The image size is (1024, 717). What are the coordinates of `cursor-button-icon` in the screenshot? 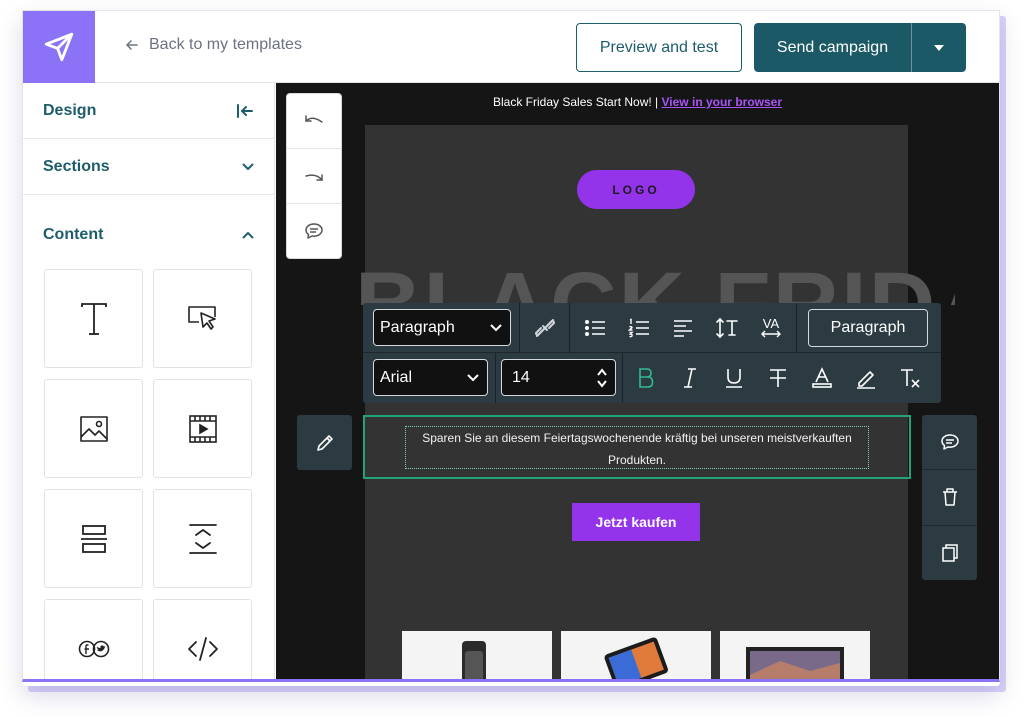 It's located at (201, 317).